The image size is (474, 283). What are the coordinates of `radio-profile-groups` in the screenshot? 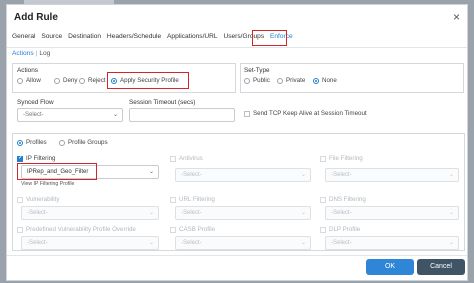 It's located at (62, 143).